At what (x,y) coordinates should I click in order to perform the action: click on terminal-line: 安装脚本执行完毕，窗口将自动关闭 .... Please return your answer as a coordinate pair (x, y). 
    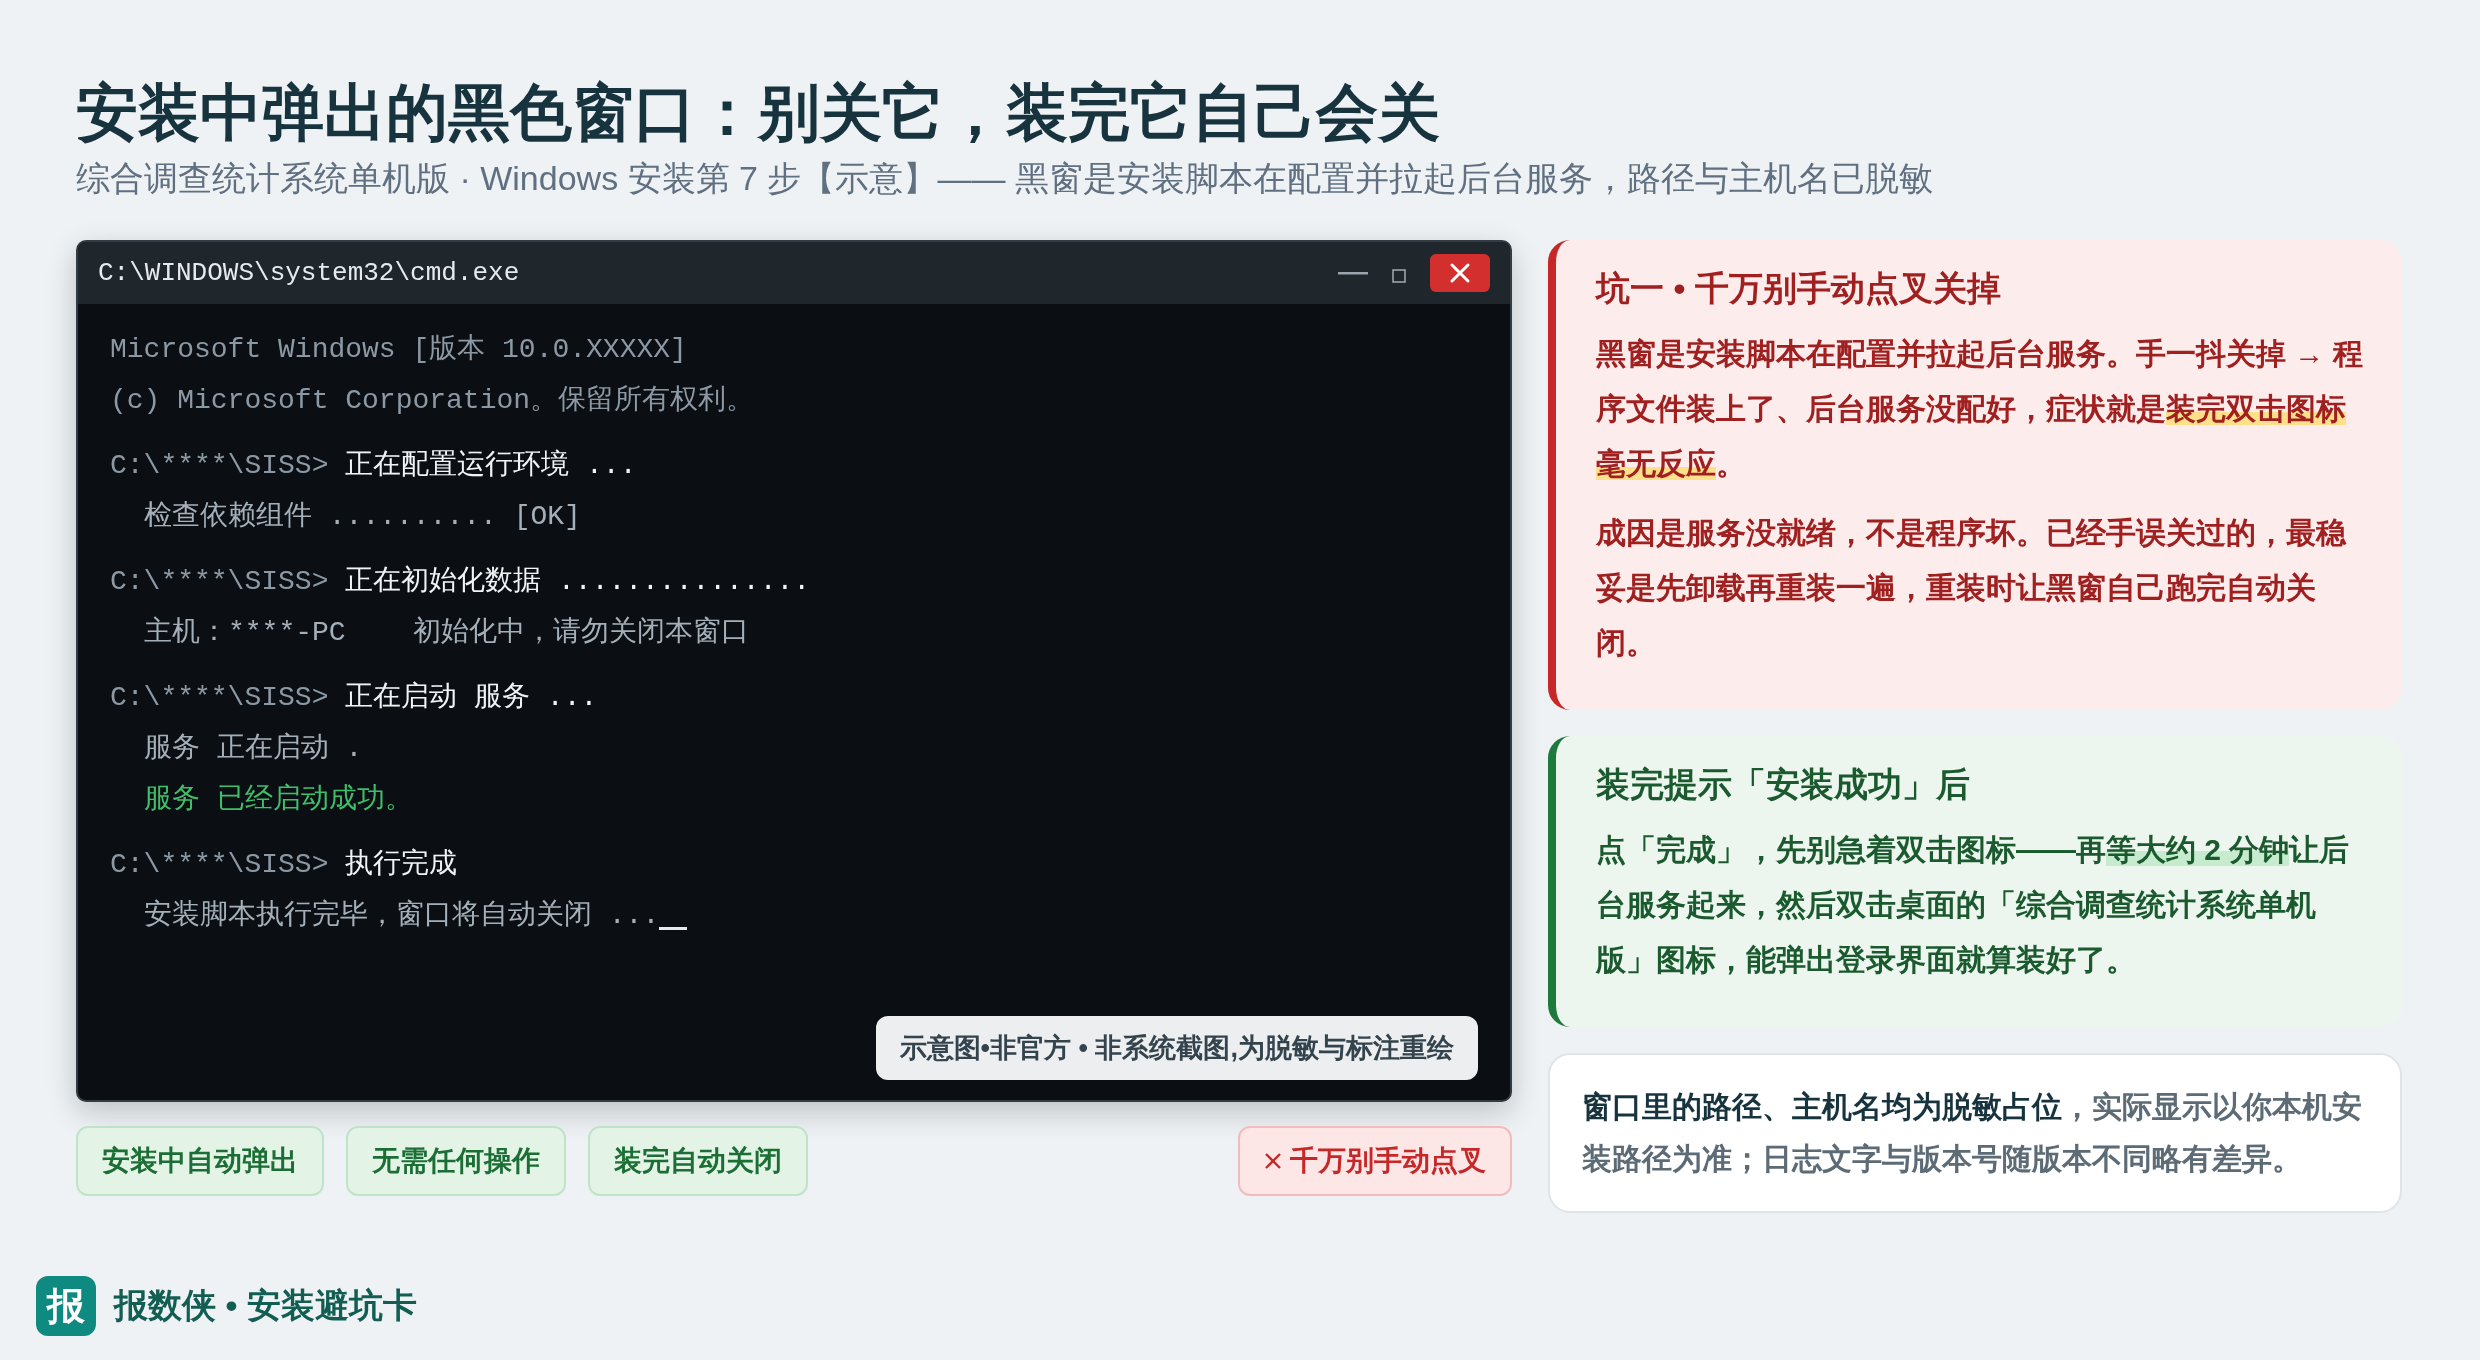
    Looking at the image, I should click on (402, 916).